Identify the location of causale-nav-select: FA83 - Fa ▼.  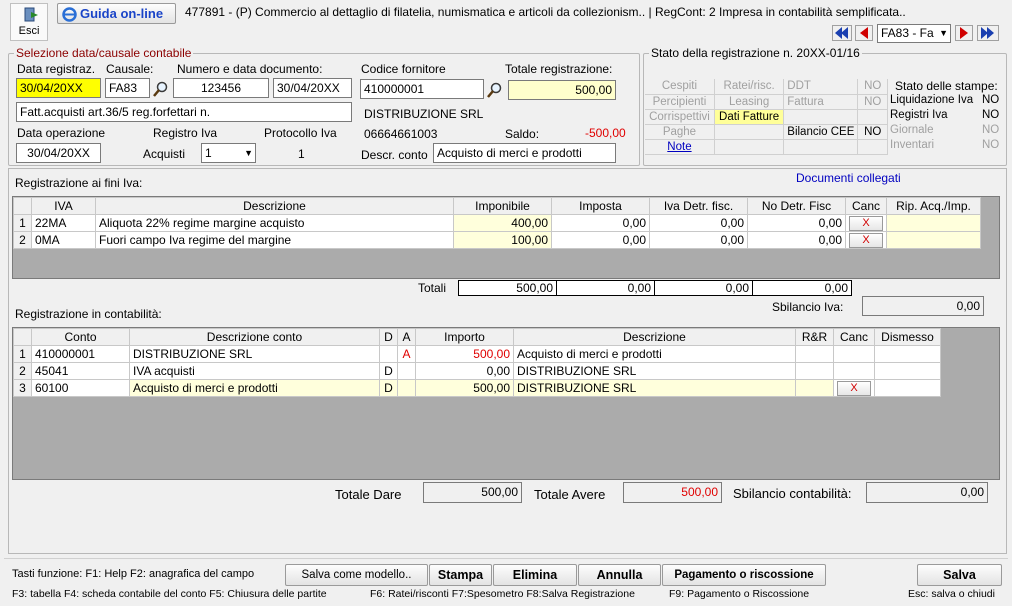
(914, 33).